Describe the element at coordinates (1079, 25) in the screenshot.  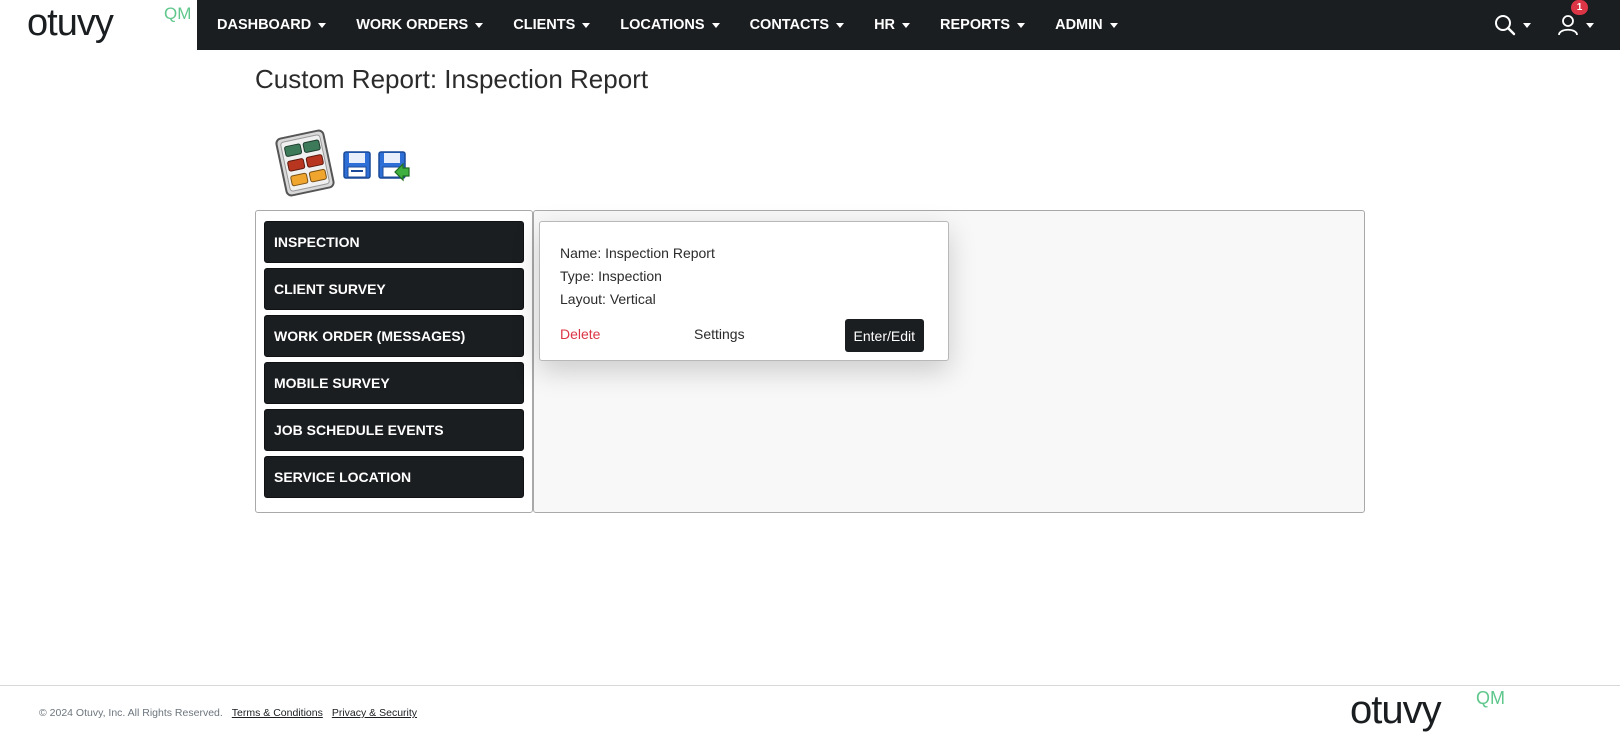
I see `nav-label: ADMIN` at that location.